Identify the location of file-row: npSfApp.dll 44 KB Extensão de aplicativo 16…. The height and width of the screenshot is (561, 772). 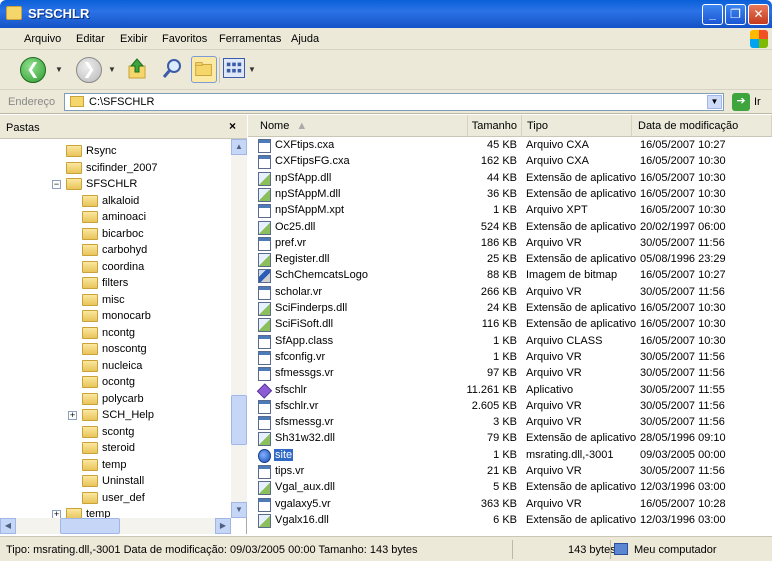
(510, 179).